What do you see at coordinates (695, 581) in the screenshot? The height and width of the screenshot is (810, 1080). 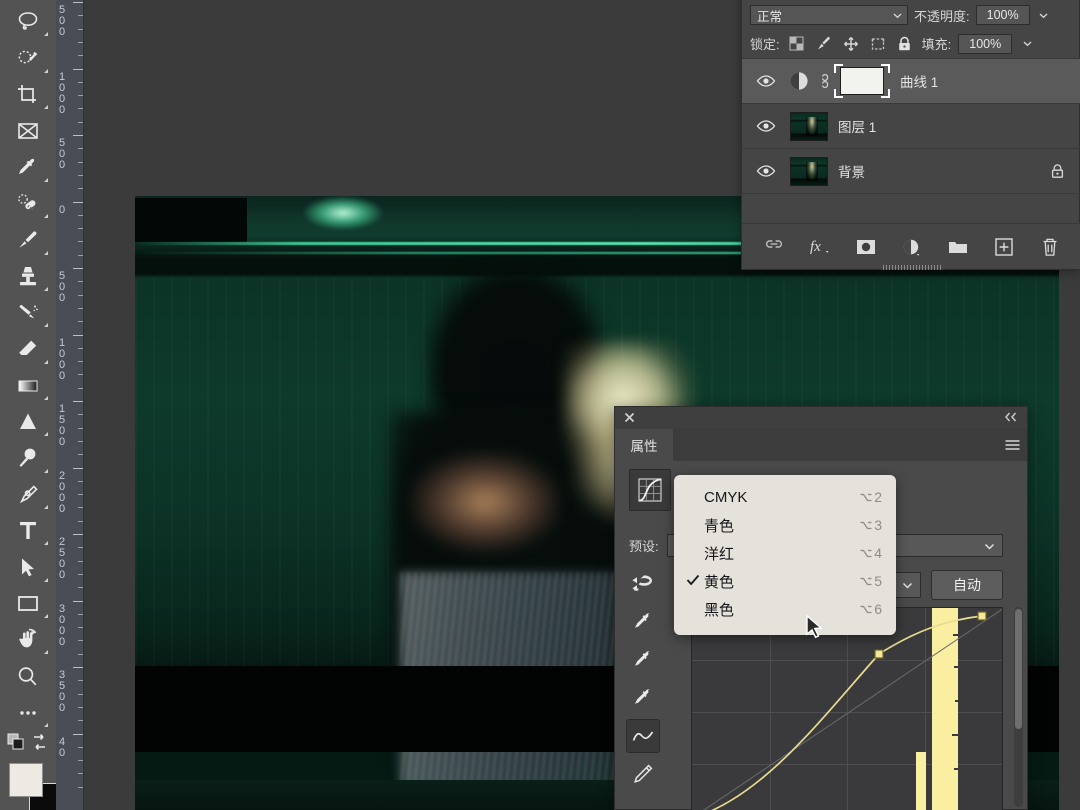 I see `menu-check-icon` at bounding box center [695, 581].